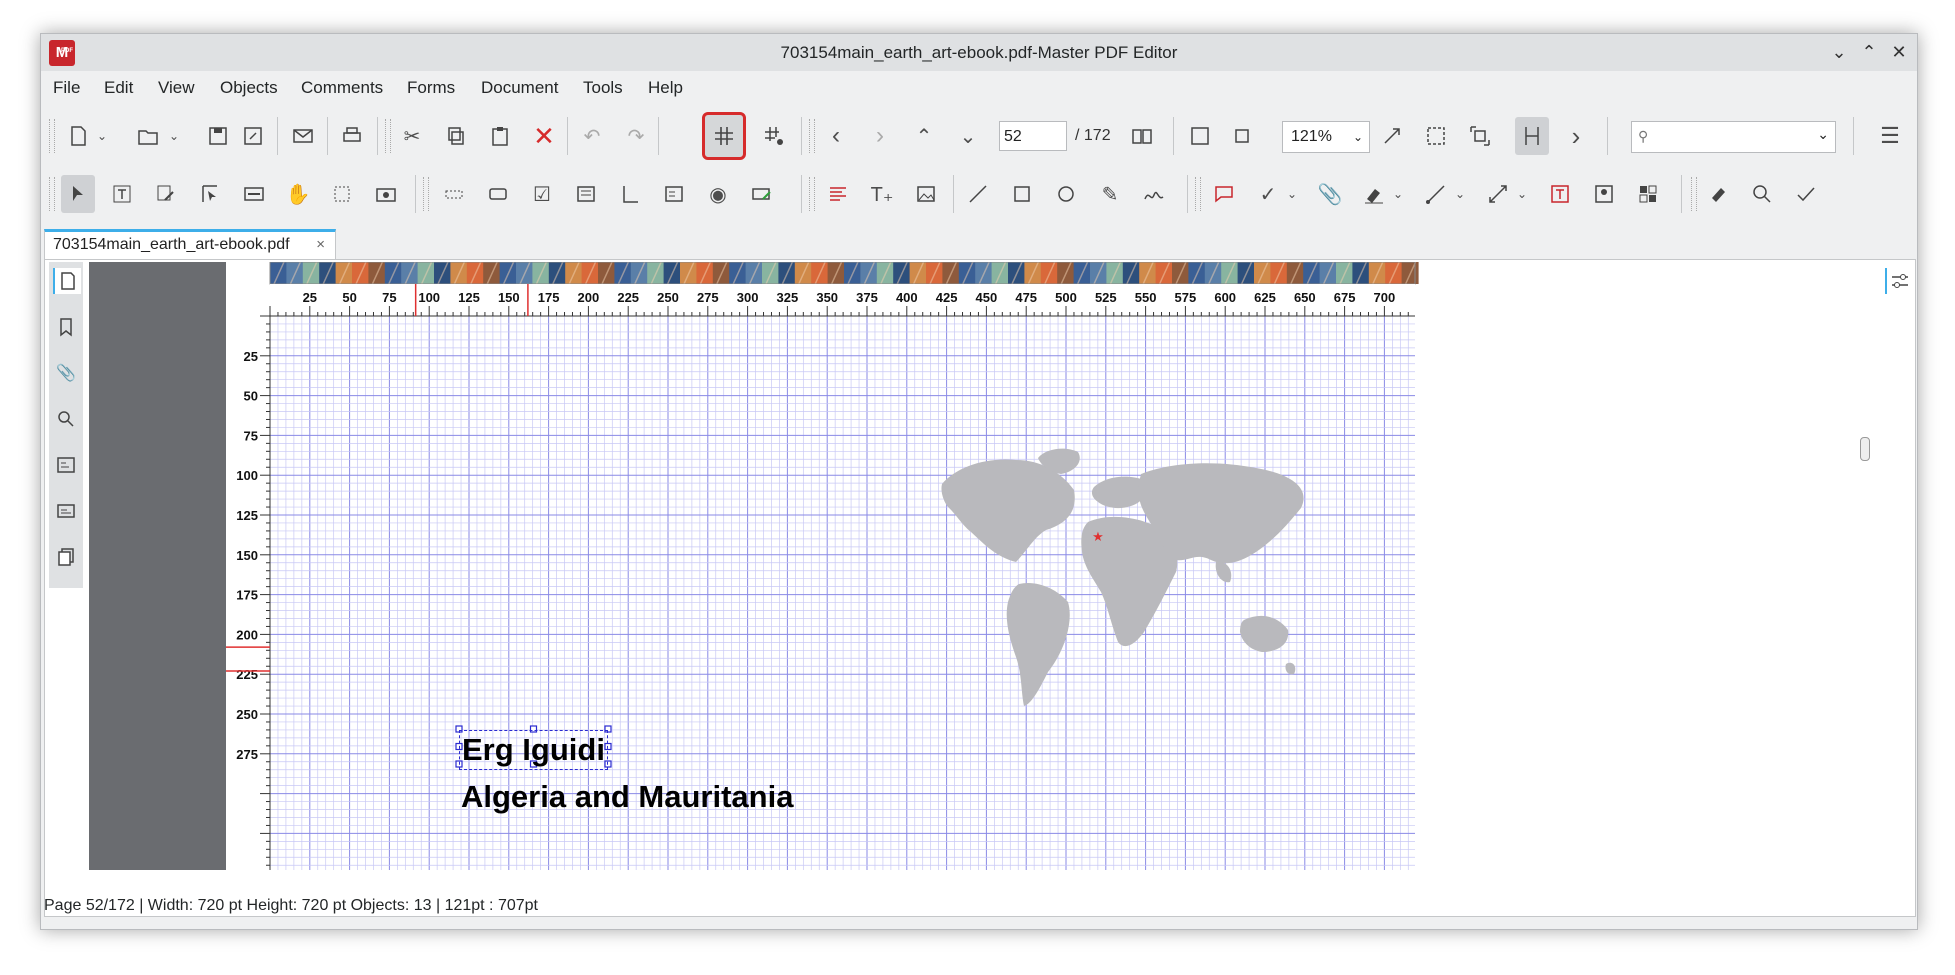 The height and width of the screenshot is (975, 1955). Describe the element at coordinates (1154, 194) in the screenshot. I see `signature-icon` at that location.